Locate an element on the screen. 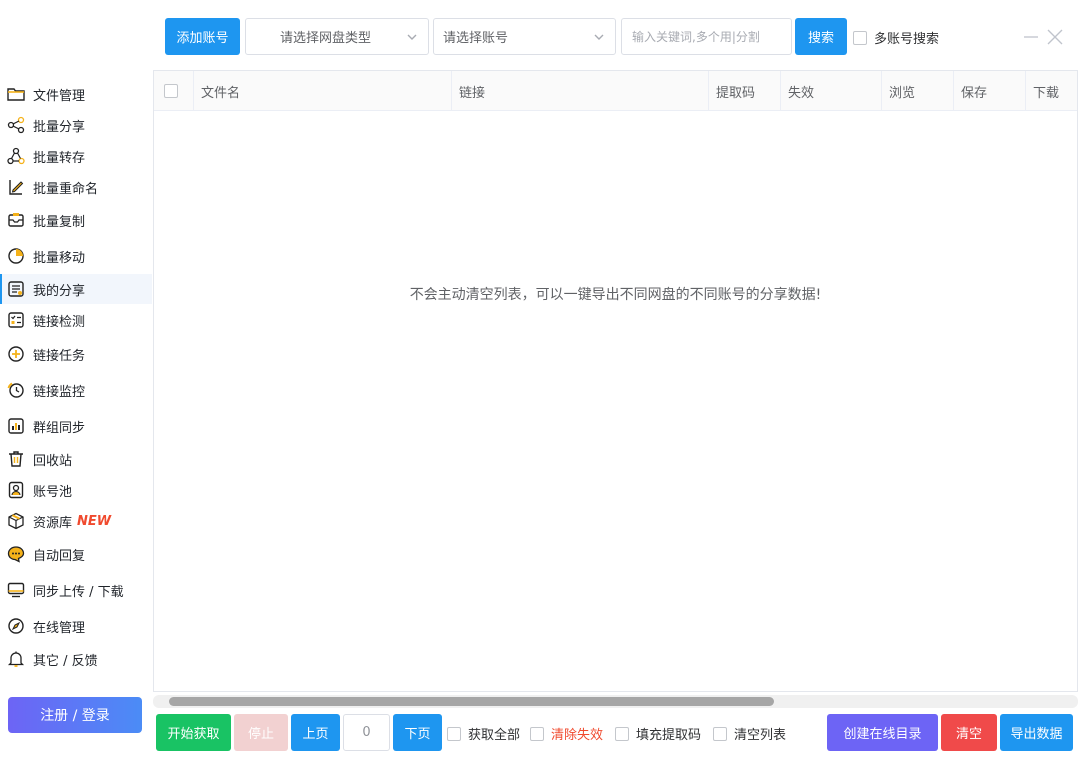 The image size is (1080, 759). sidebar-item-label: 链接任务 is located at coordinates (59, 356).